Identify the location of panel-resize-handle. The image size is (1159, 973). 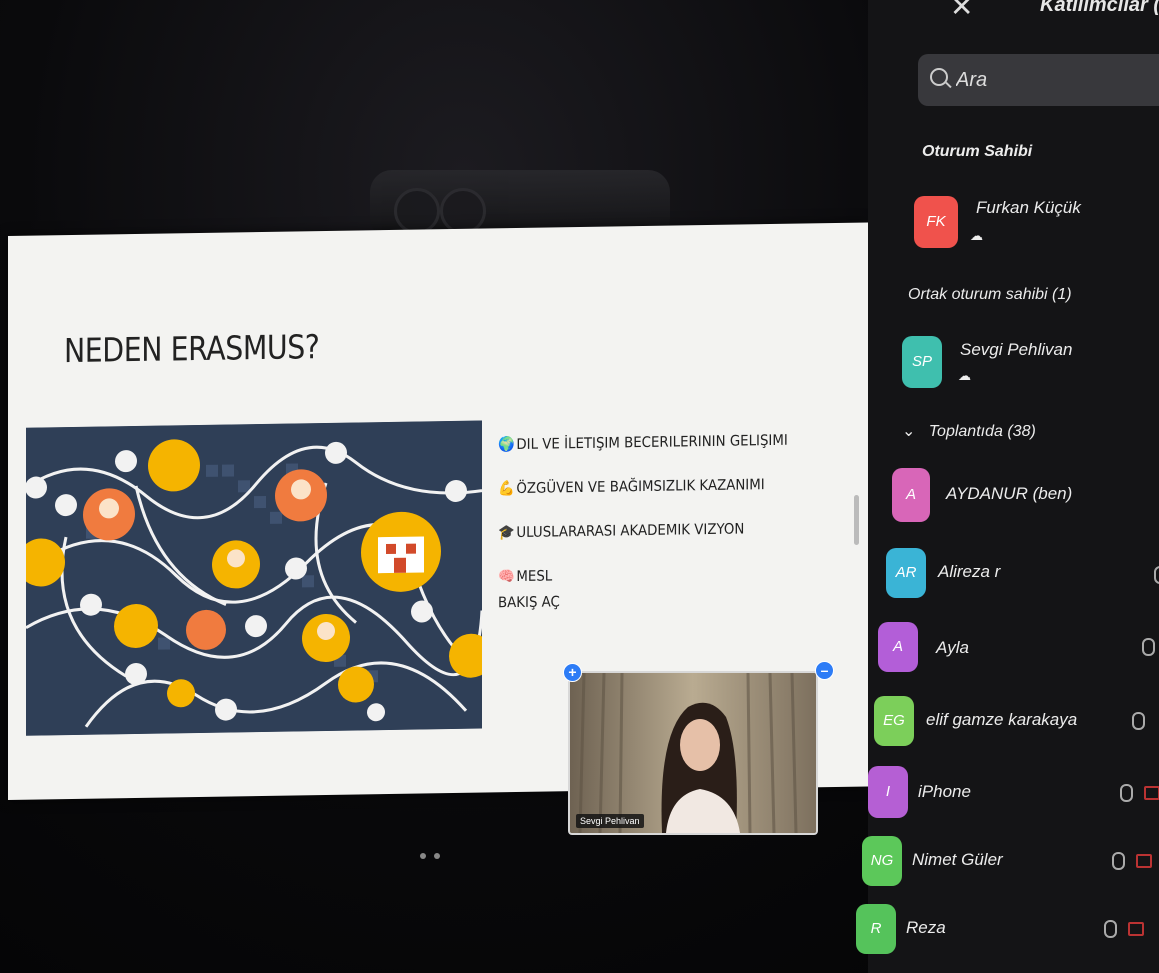
(856, 520).